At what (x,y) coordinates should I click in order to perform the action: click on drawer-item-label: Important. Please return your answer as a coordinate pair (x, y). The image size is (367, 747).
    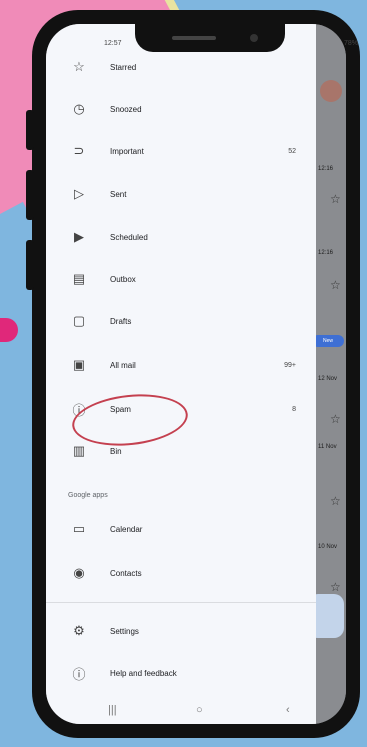
    Looking at the image, I should click on (127, 151).